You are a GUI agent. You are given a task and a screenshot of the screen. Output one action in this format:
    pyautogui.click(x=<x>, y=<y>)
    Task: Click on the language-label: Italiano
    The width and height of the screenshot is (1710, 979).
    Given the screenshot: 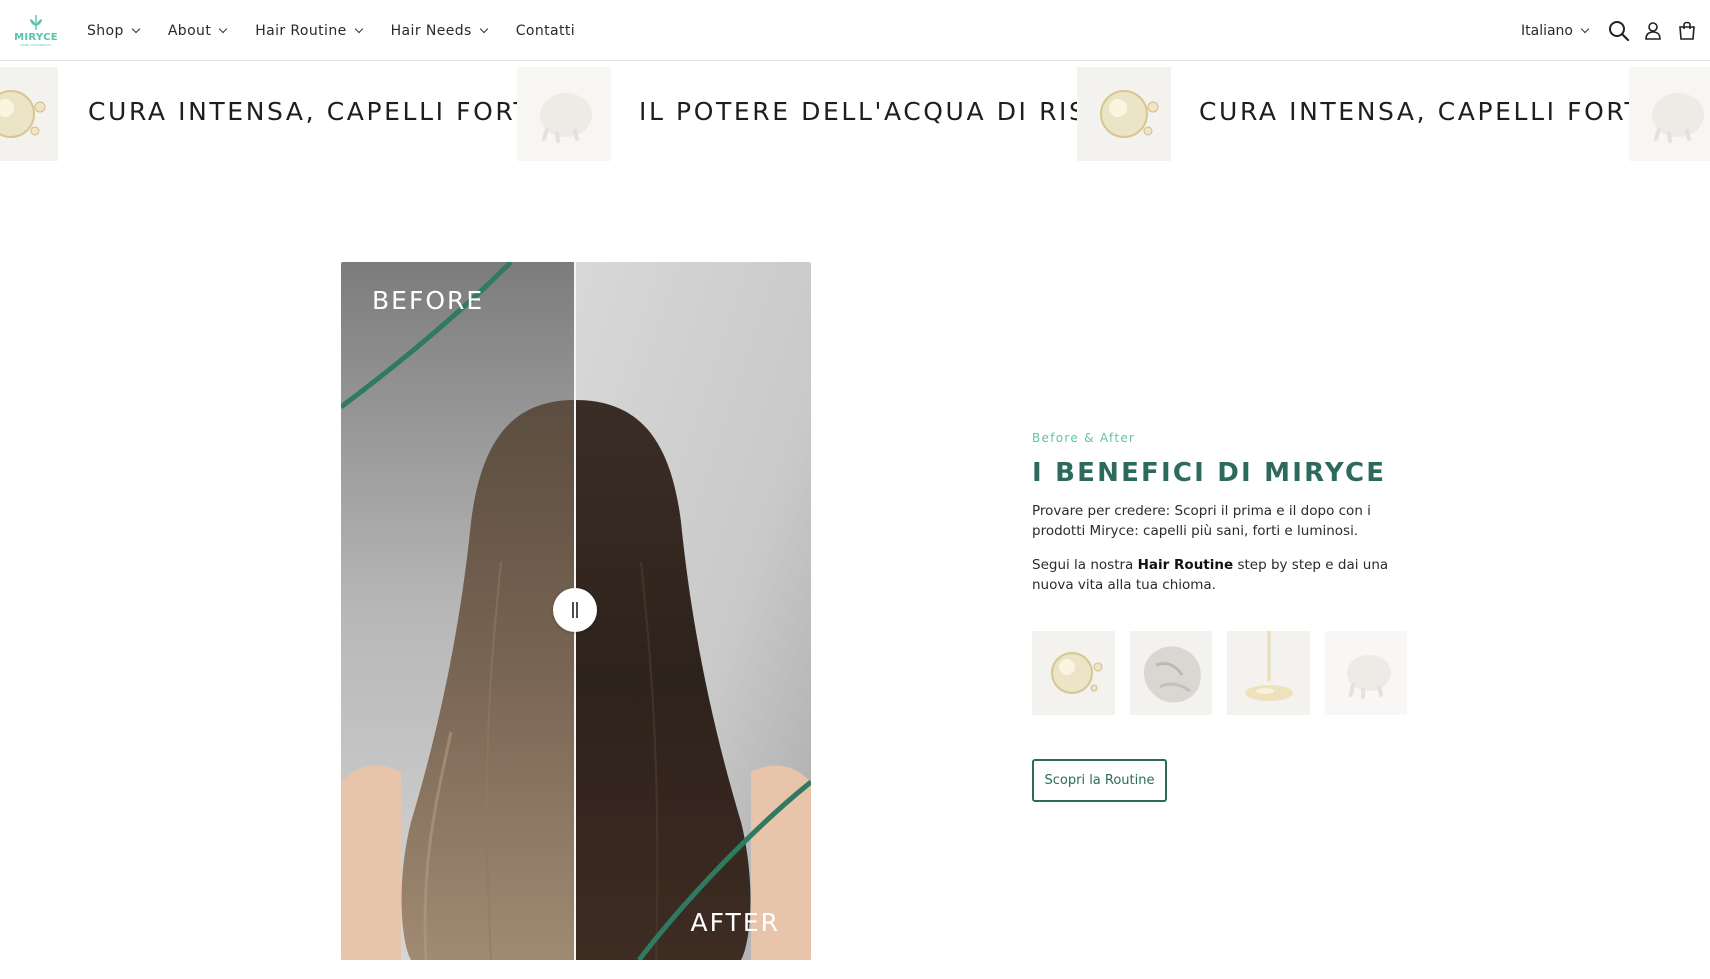 What is the action you would take?
    pyautogui.click(x=1547, y=30)
    